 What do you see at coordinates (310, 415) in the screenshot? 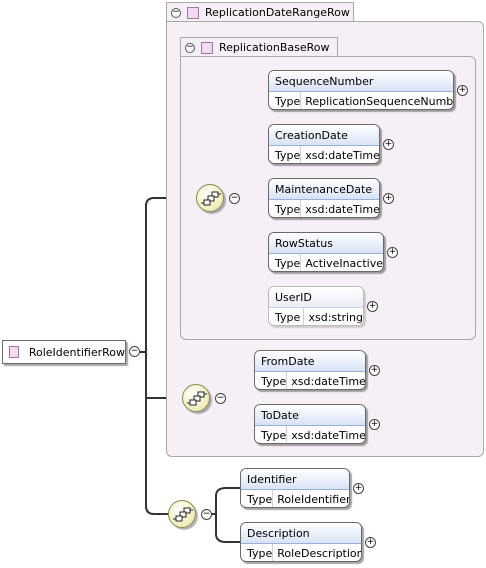
I see `element-name: ToDate` at bounding box center [310, 415].